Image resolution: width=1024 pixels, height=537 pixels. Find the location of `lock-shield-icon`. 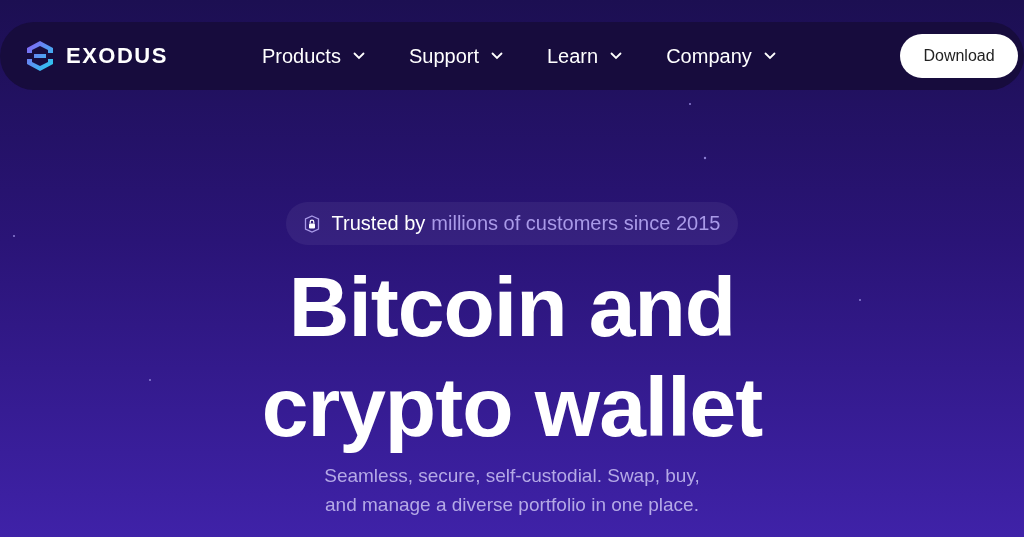

lock-shield-icon is located at coordinates (311, 223).